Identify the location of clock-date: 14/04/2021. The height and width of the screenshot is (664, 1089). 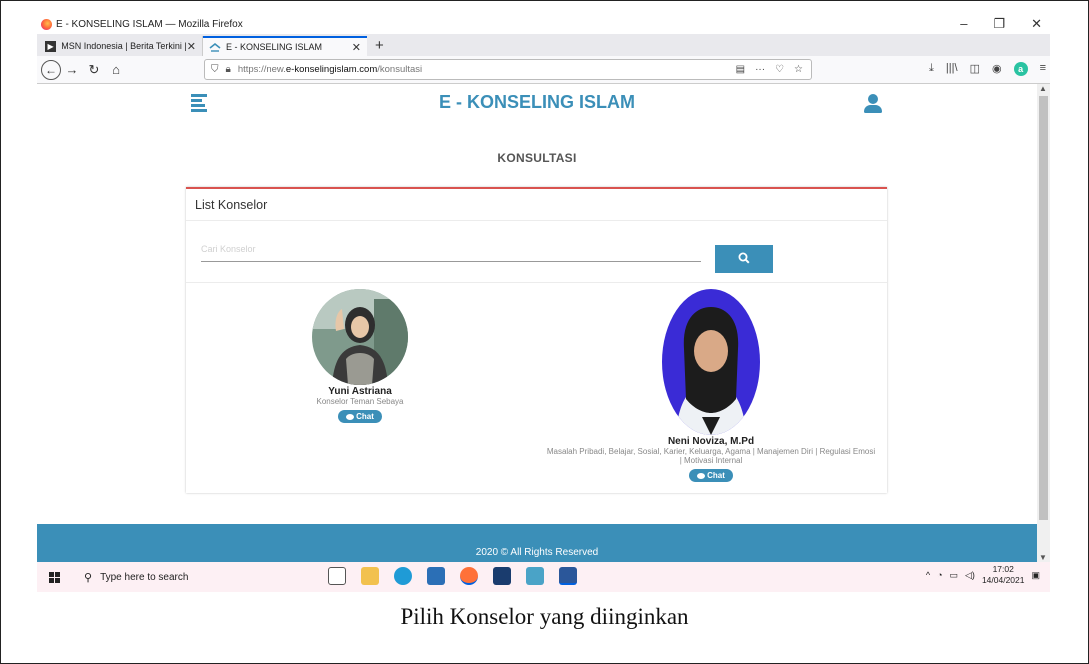
(1003, 580).